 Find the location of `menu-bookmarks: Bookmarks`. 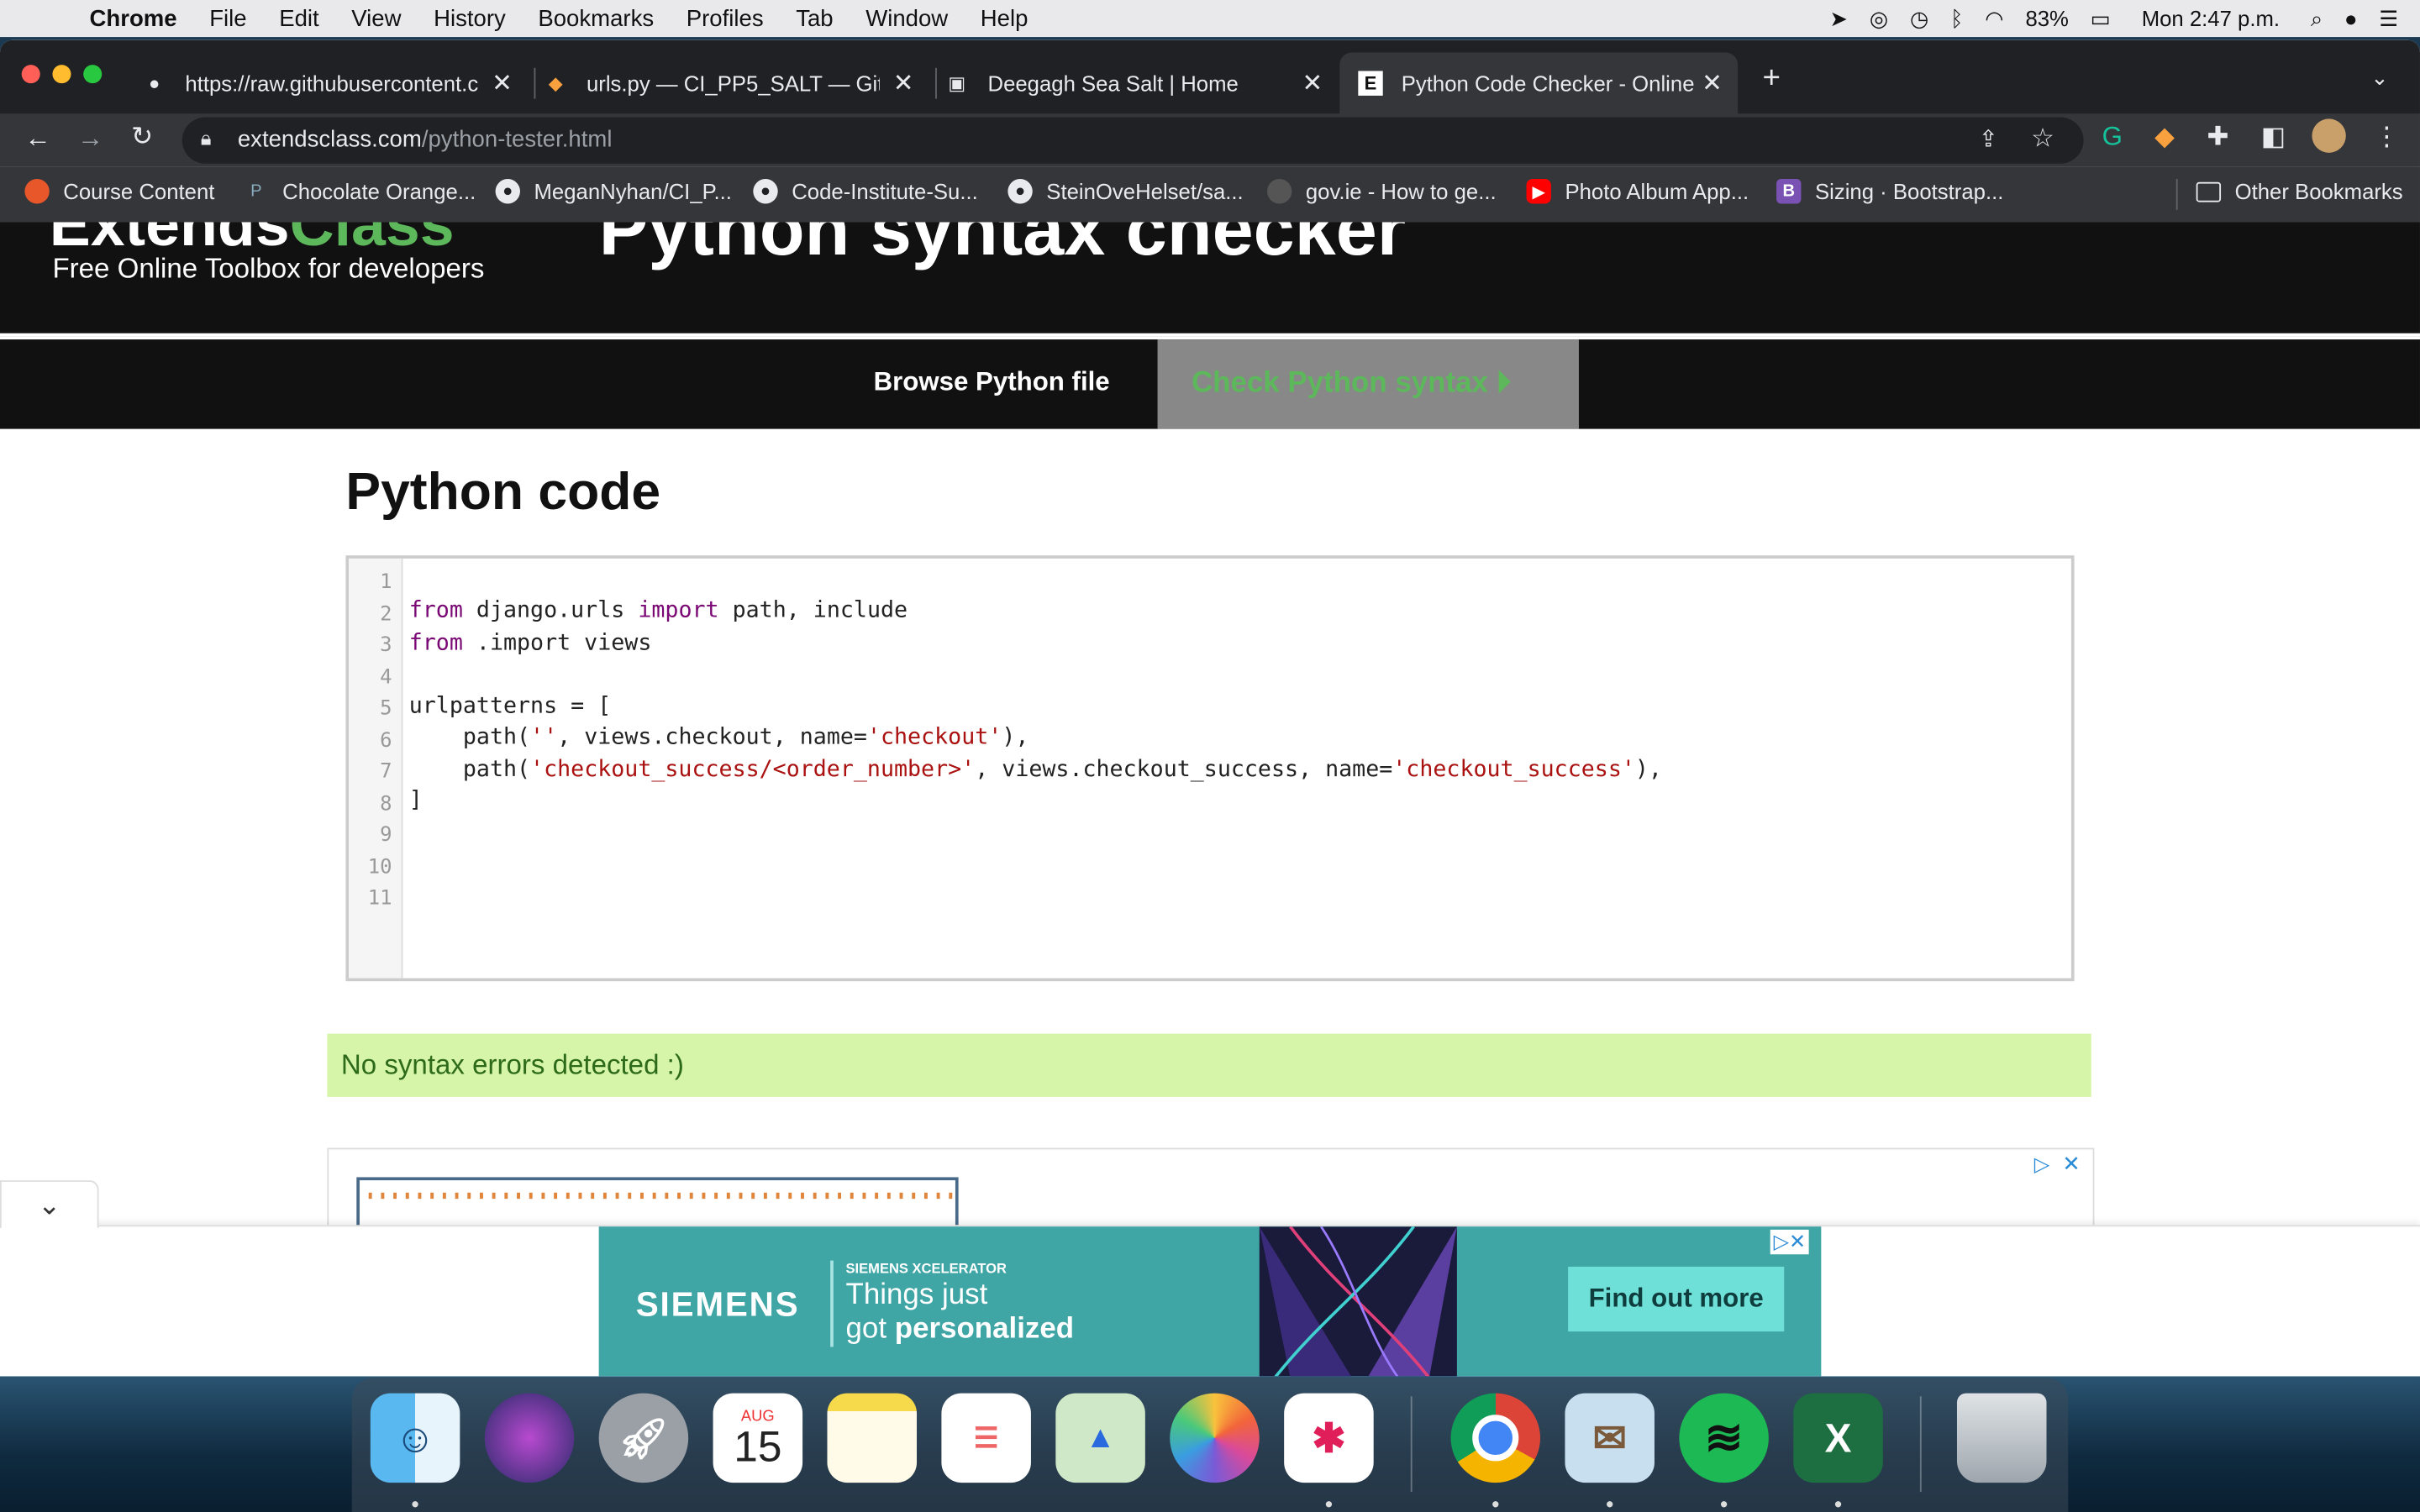

menu-bookmarks: Bookmarks is located at coordinates (596, 18).